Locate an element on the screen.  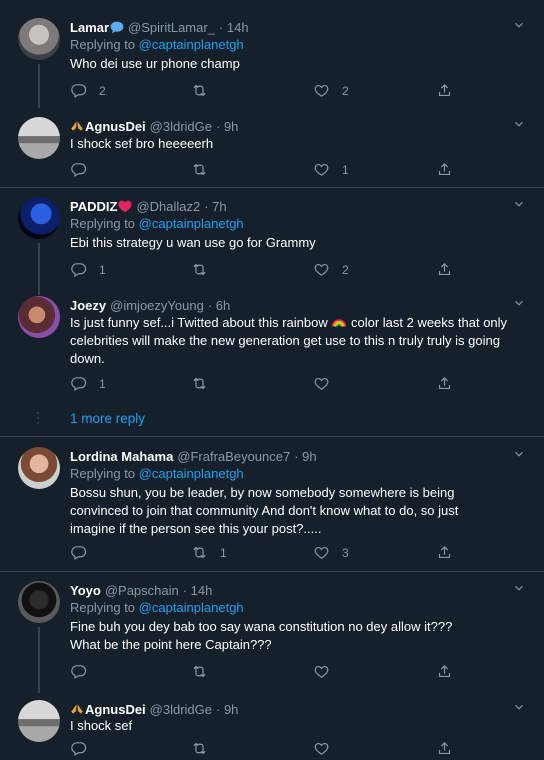
replying-to: Replying to @captainplanetgh is located at coordinates (157, 223).